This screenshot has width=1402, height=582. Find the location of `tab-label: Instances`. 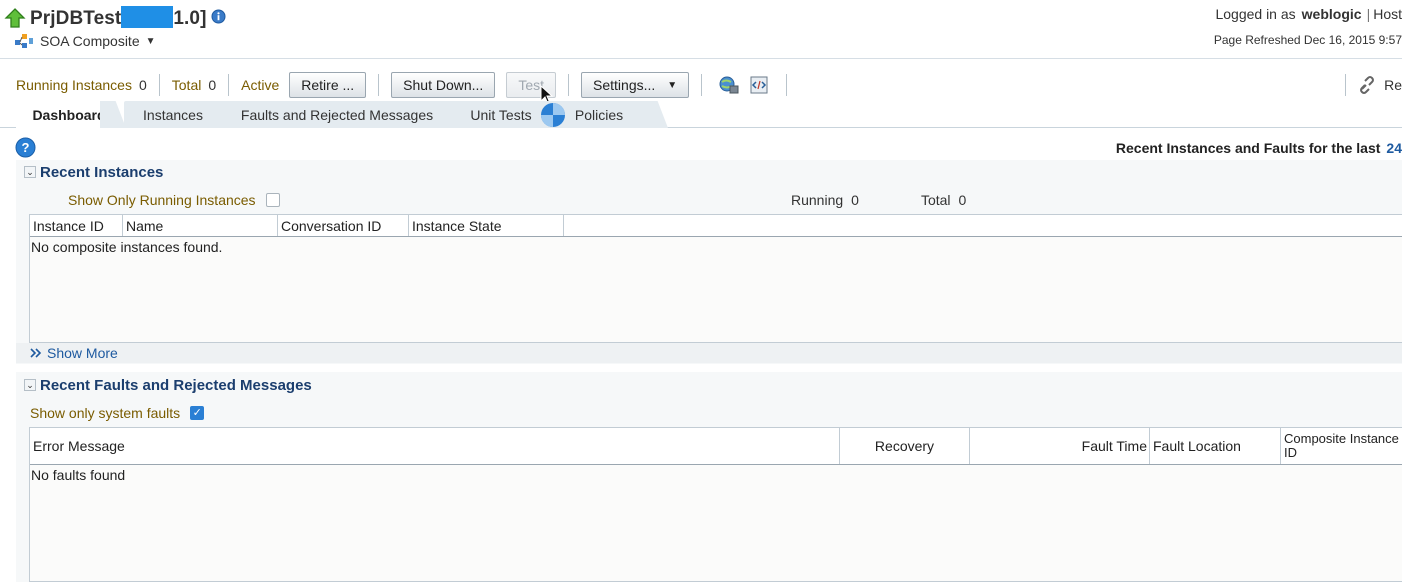

tab-label: Instances is located at coordinates (173, 114).